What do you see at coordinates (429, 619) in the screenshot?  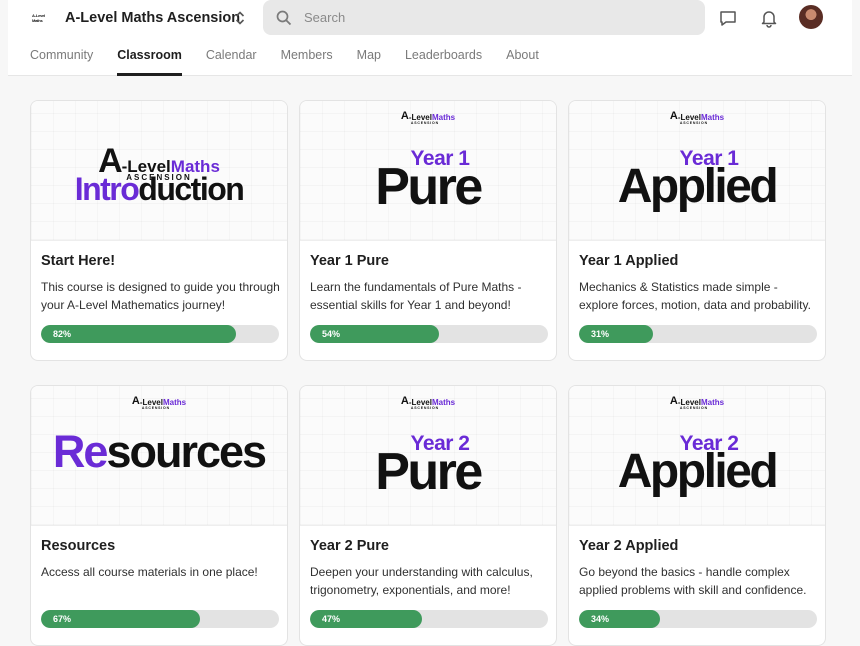 I see `progress-bar: 47%` at bounding box center [429, 619].